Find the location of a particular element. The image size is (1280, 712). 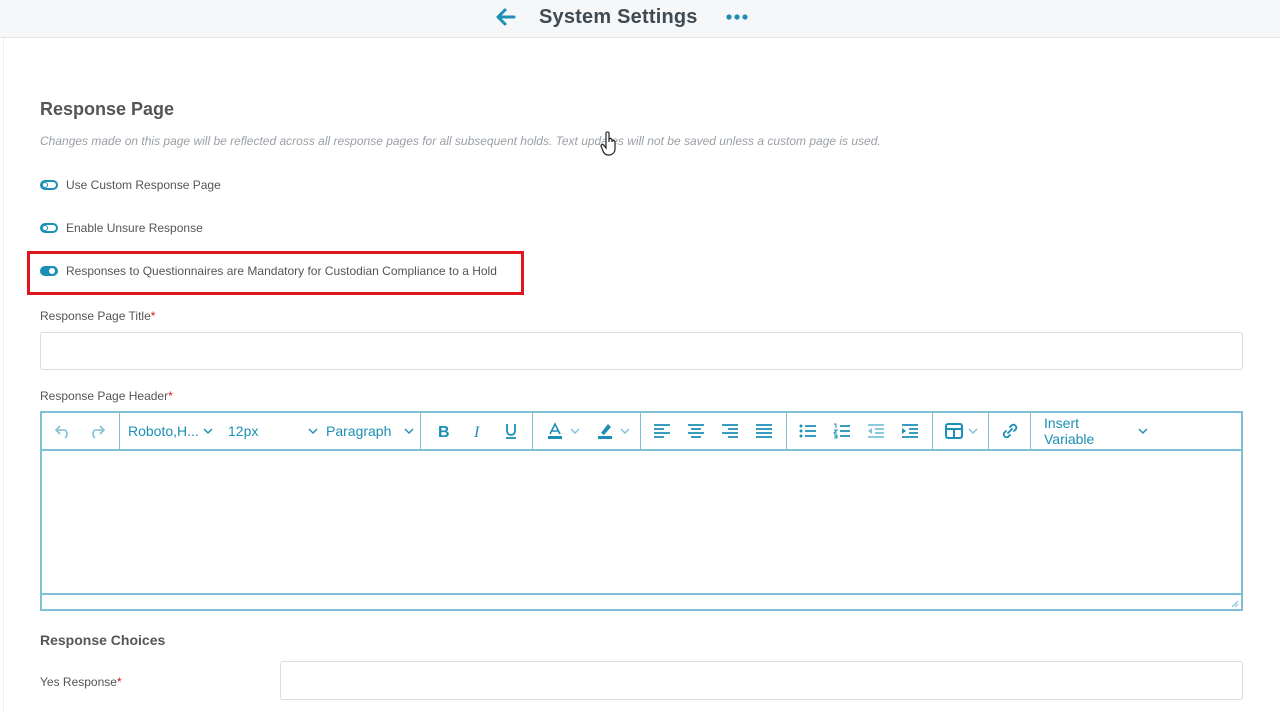

bold-icon: B is located at coordinates (443, 431).